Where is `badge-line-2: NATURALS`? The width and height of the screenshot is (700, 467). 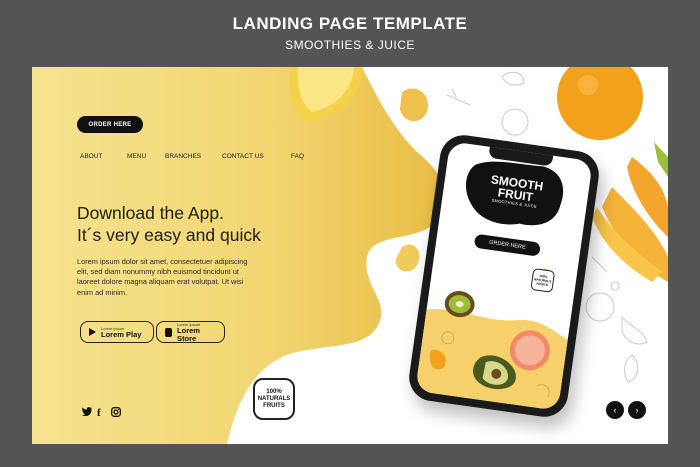 badge-line-2: NATURALS is located at coordinates (274, 398).